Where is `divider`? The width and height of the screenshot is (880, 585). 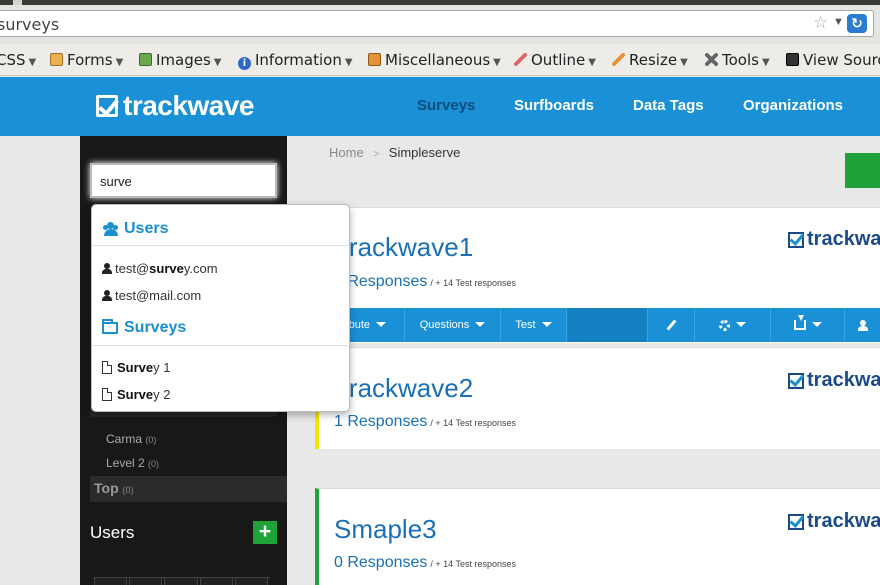 divider is located at coordinates (220, 245).